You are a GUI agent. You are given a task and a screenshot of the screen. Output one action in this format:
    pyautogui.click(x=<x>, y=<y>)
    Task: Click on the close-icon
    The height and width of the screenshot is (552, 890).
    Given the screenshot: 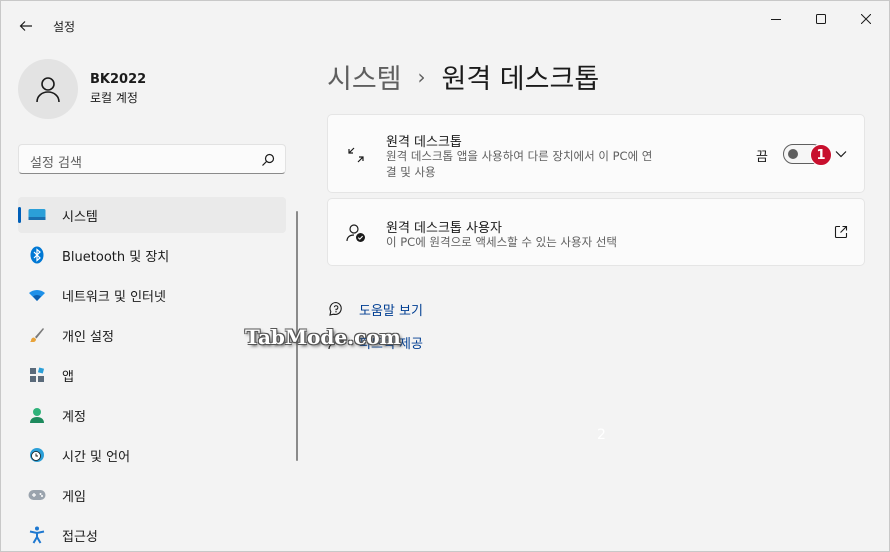 What is the action you would take?
    pyautogui.click(x=866, y=19)
    